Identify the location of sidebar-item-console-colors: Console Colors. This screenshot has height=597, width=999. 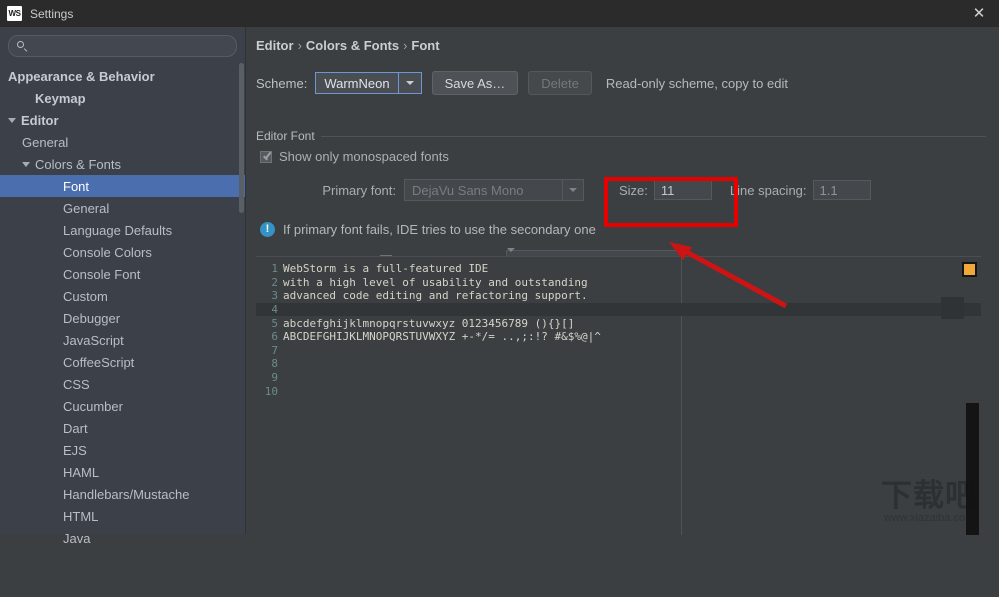
(122, 252).